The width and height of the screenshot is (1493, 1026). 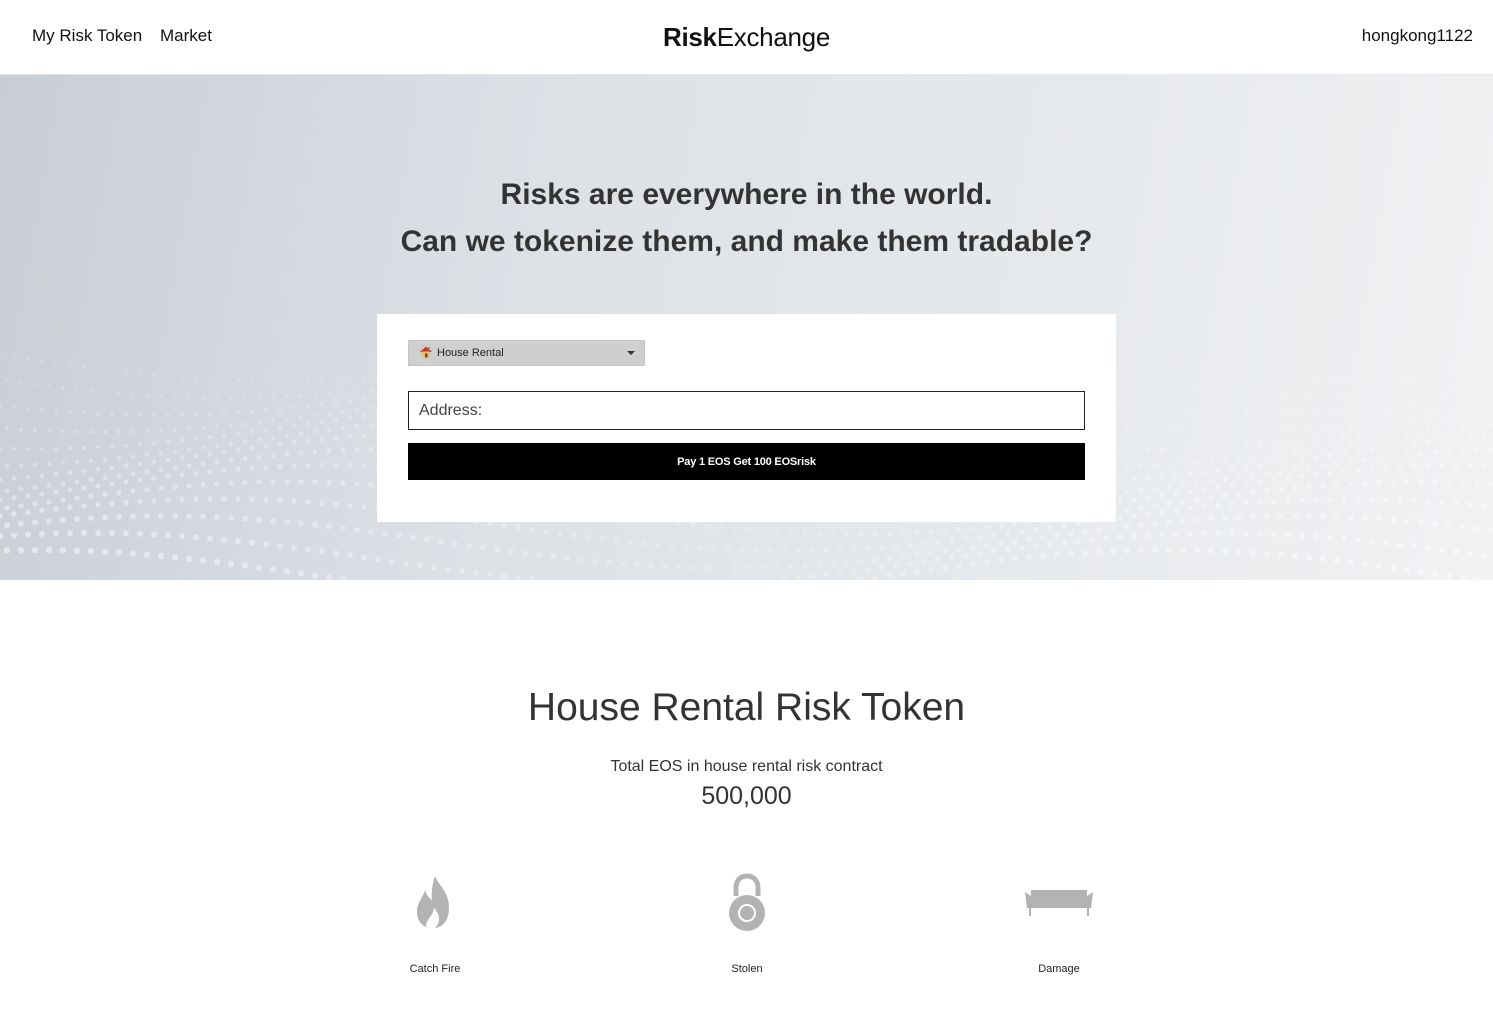 What do you see at coordinates (746, 410) in the screenshot?
I see `address-input` at bounding box center [746, 410].